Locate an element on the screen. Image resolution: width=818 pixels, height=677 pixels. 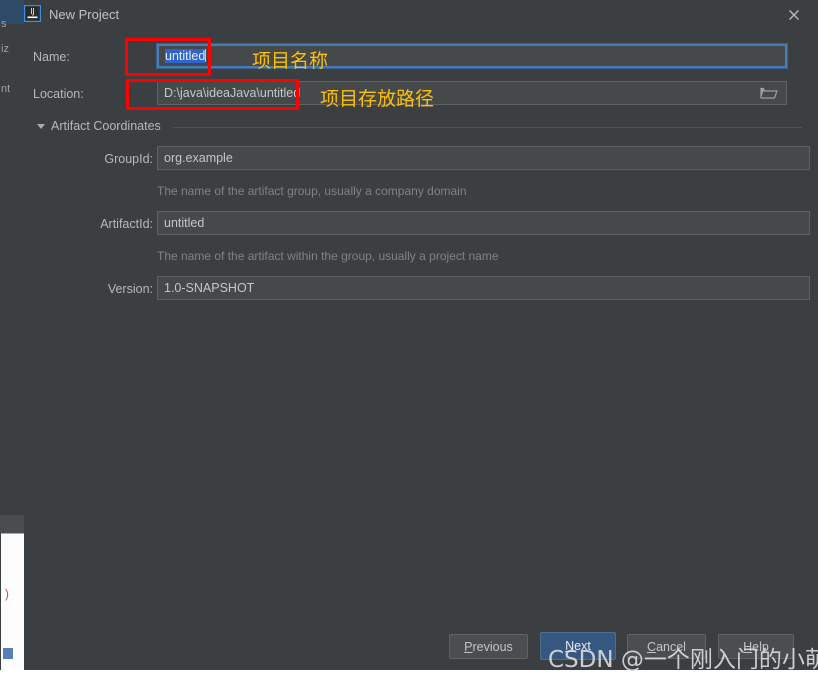
ide-bottom-edge is located at coordinates (409, 673).